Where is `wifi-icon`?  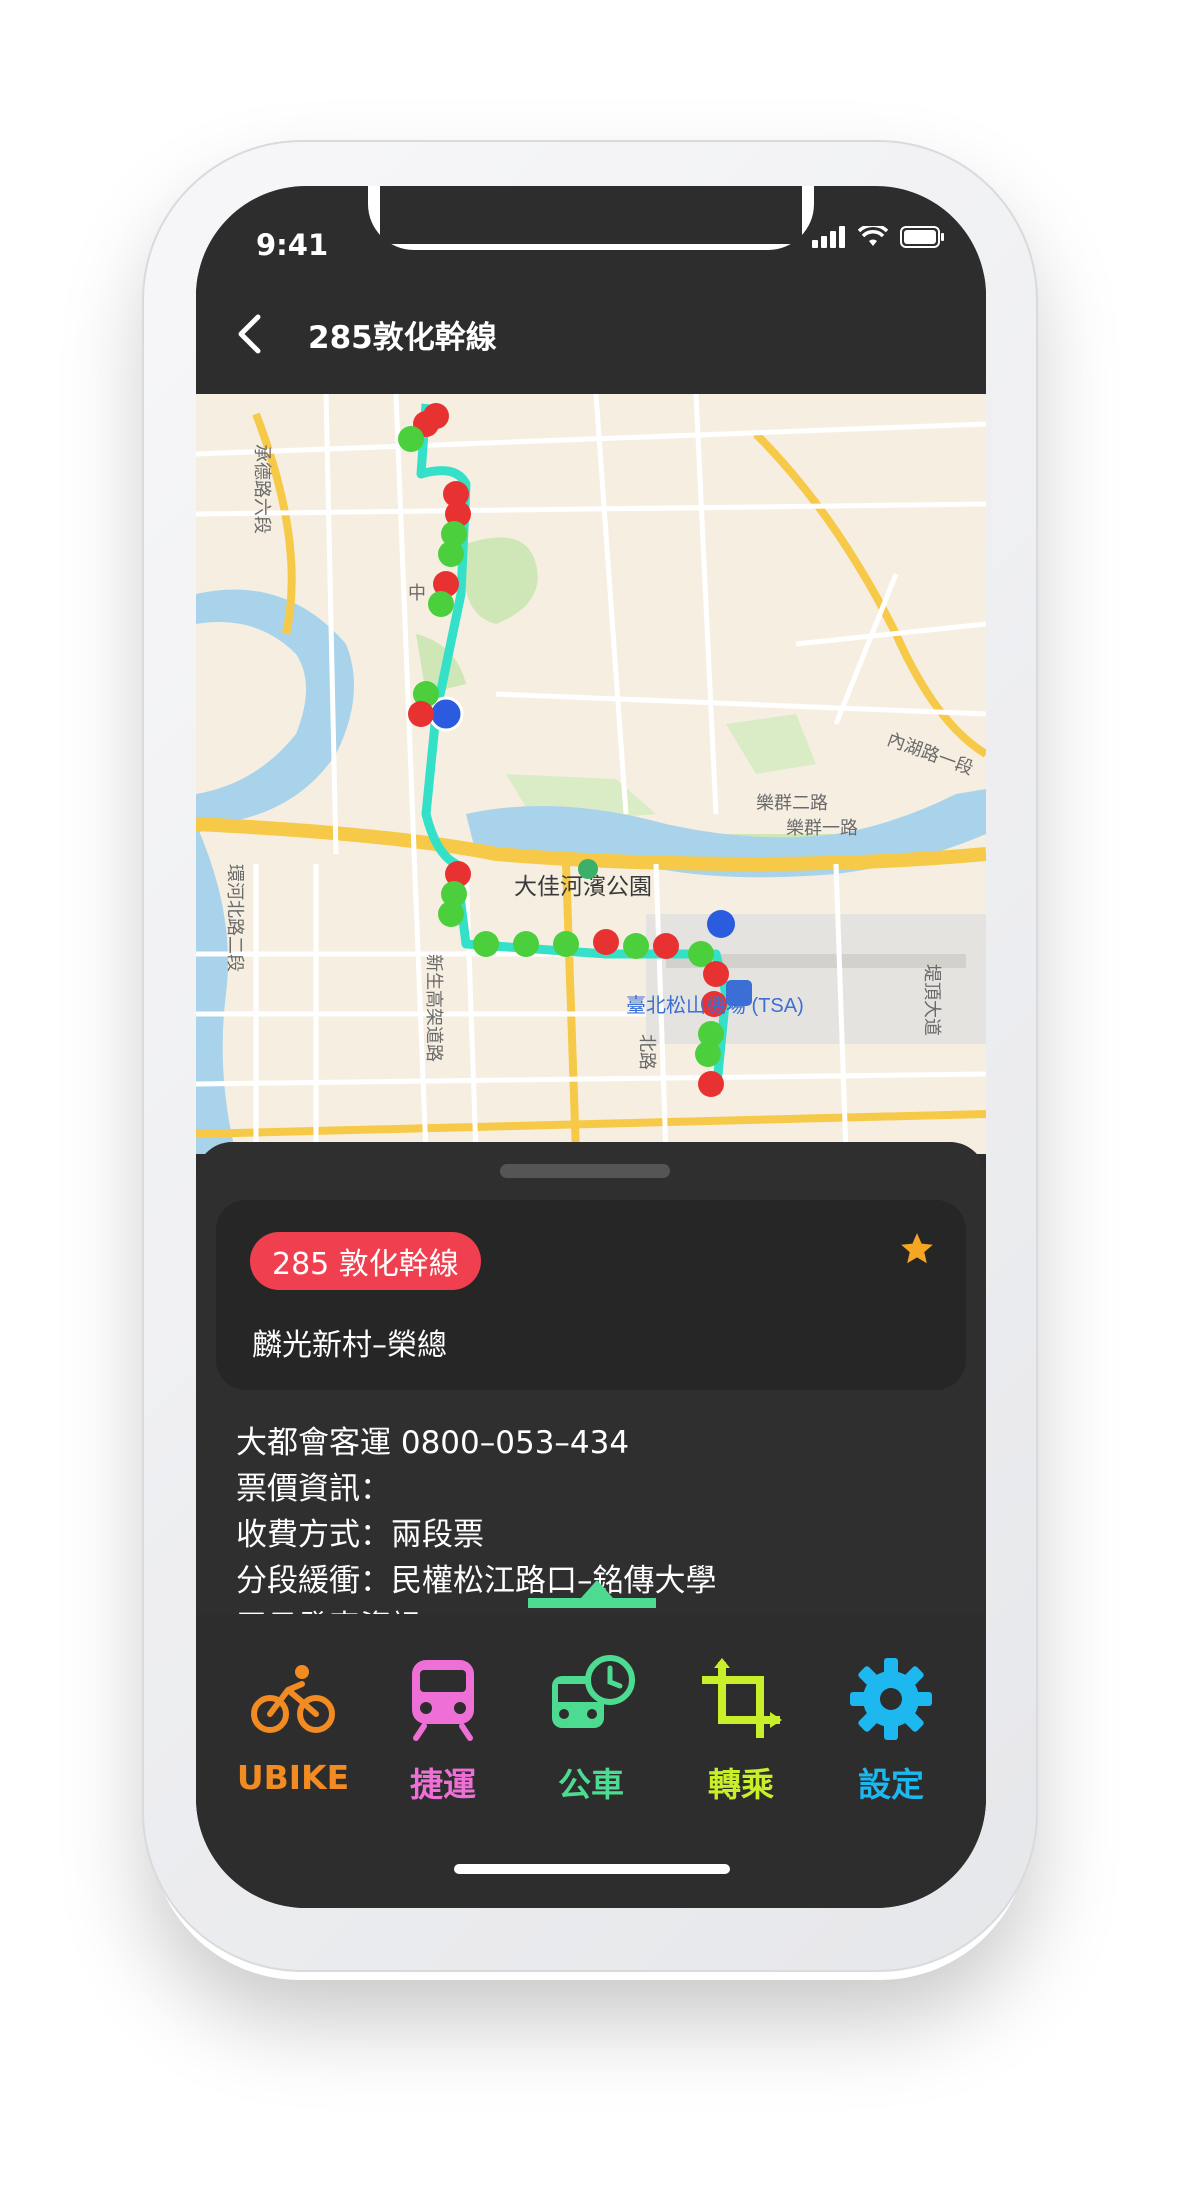 wifi-icon is located at coordinates (873, 236).